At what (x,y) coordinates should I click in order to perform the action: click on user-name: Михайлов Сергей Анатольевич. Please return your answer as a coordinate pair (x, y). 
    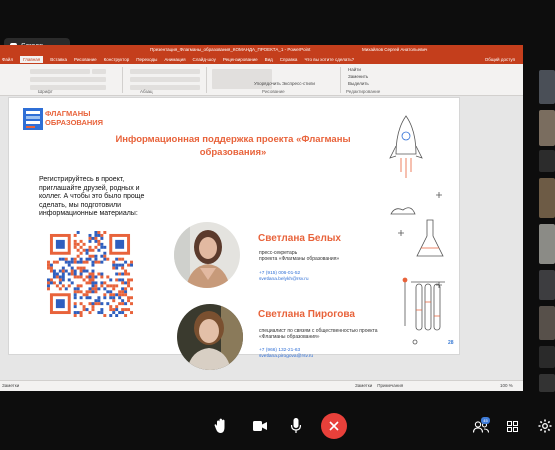
    Looking at the image, I should click on (395, 49).